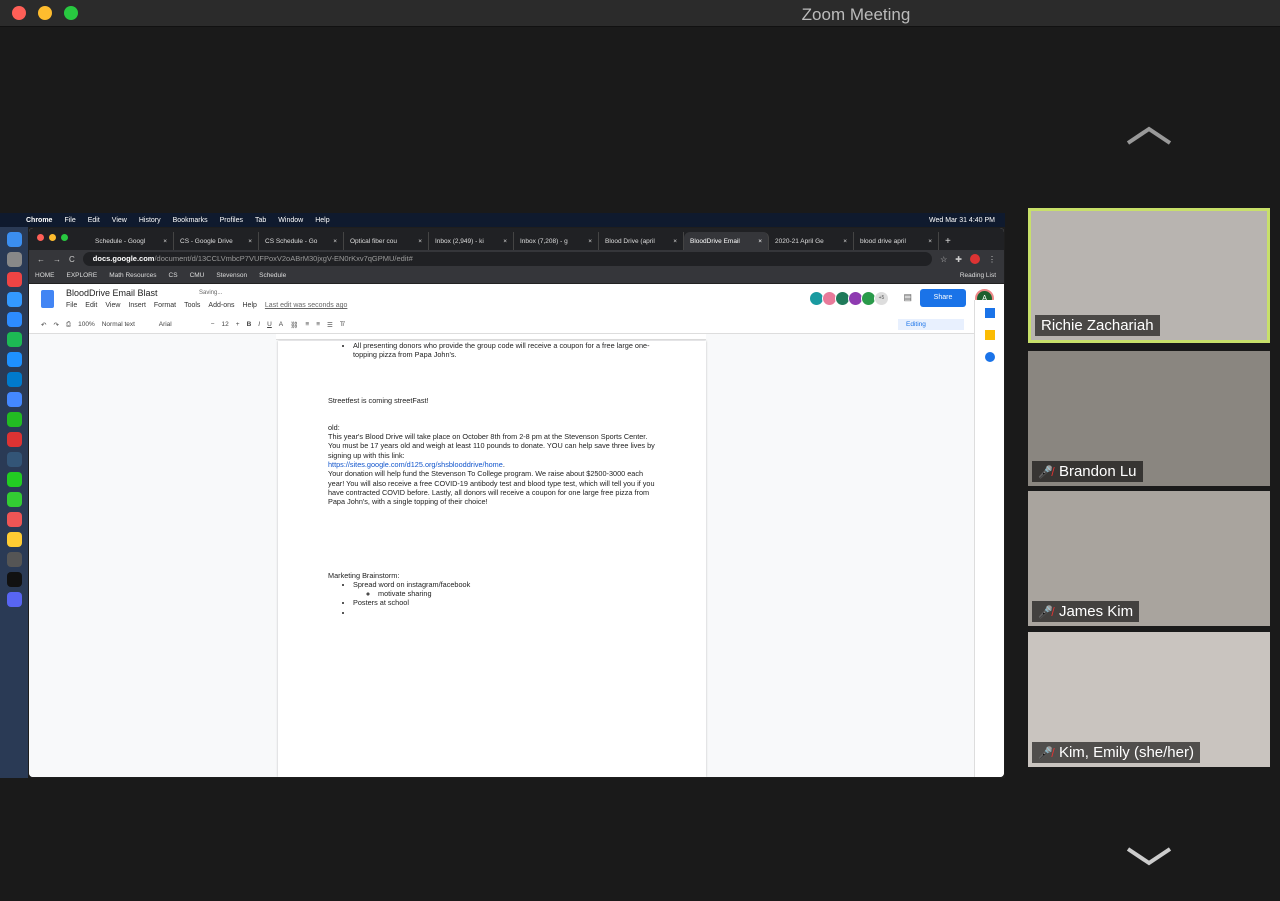 The width and height of the screenshot is (1280, 901). Describe the element at coordinates (943, 259) in the screenshot. I see `star-icon: ☆` at that location.